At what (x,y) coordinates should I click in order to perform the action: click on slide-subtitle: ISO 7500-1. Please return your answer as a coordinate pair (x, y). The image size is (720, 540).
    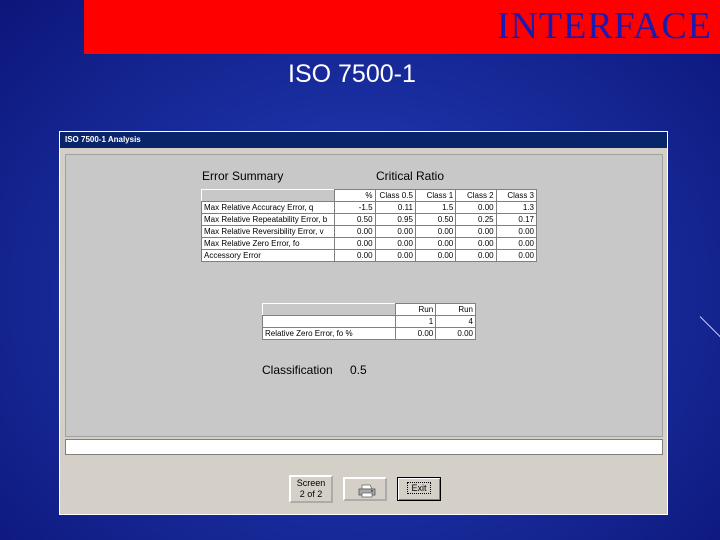
    Looking at the image, I should click on (352, 74).